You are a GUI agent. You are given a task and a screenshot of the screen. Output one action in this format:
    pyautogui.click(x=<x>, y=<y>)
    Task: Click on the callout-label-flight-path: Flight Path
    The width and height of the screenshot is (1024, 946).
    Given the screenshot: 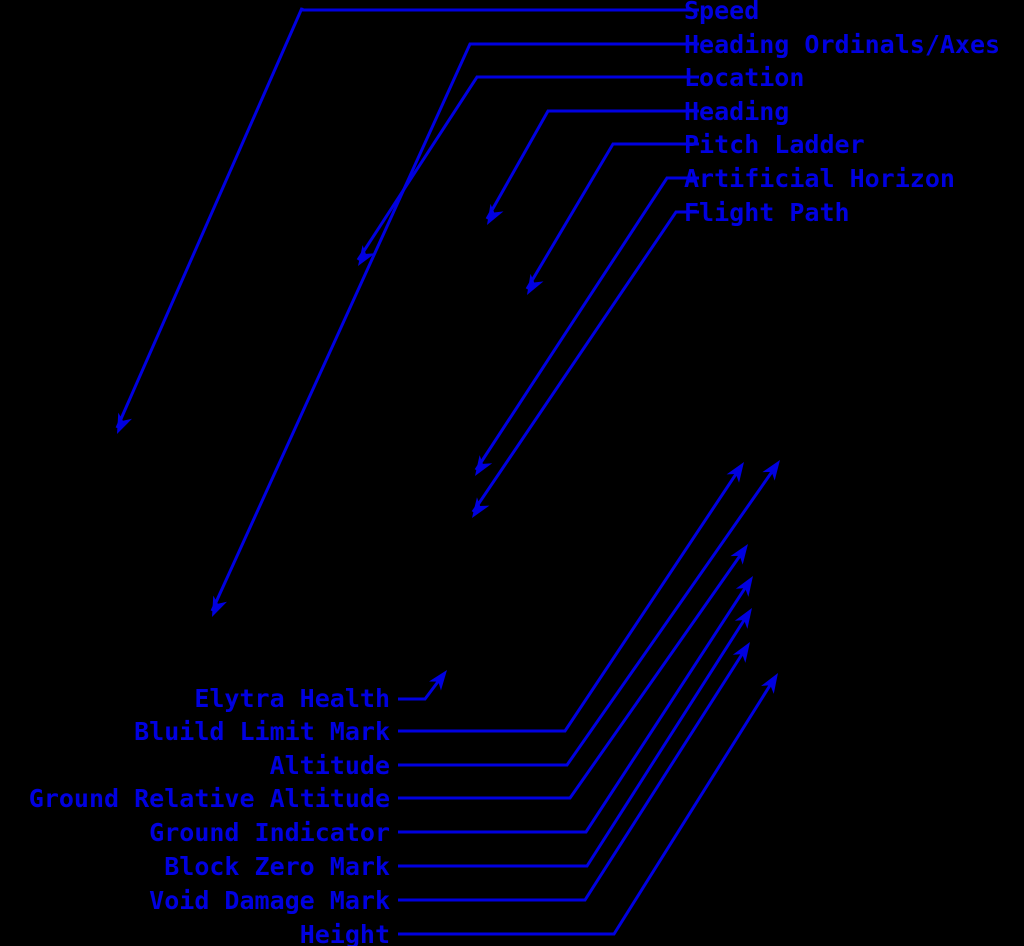 What is the action you would take?
    pyautogui.click(x=767, y=212)
    